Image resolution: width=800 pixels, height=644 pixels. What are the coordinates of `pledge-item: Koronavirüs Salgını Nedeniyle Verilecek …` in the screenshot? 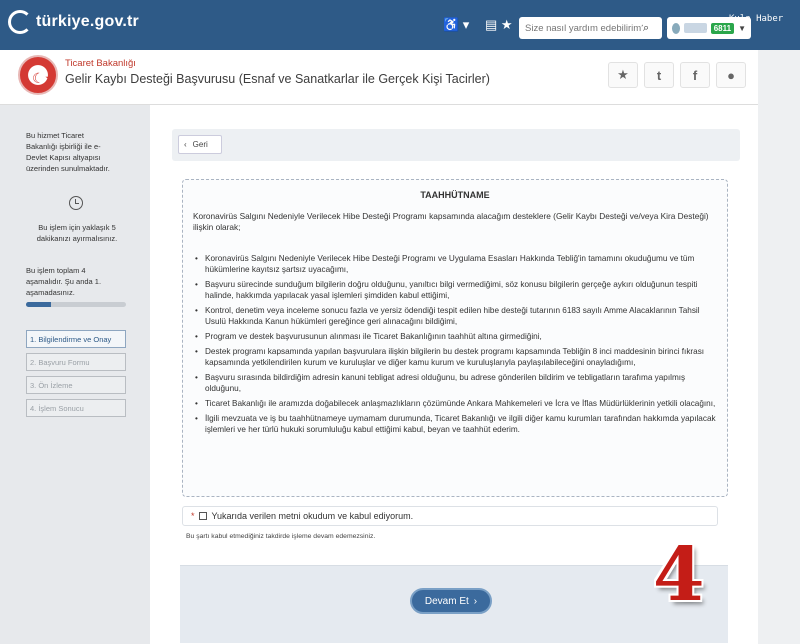 It's located at (455, 265).